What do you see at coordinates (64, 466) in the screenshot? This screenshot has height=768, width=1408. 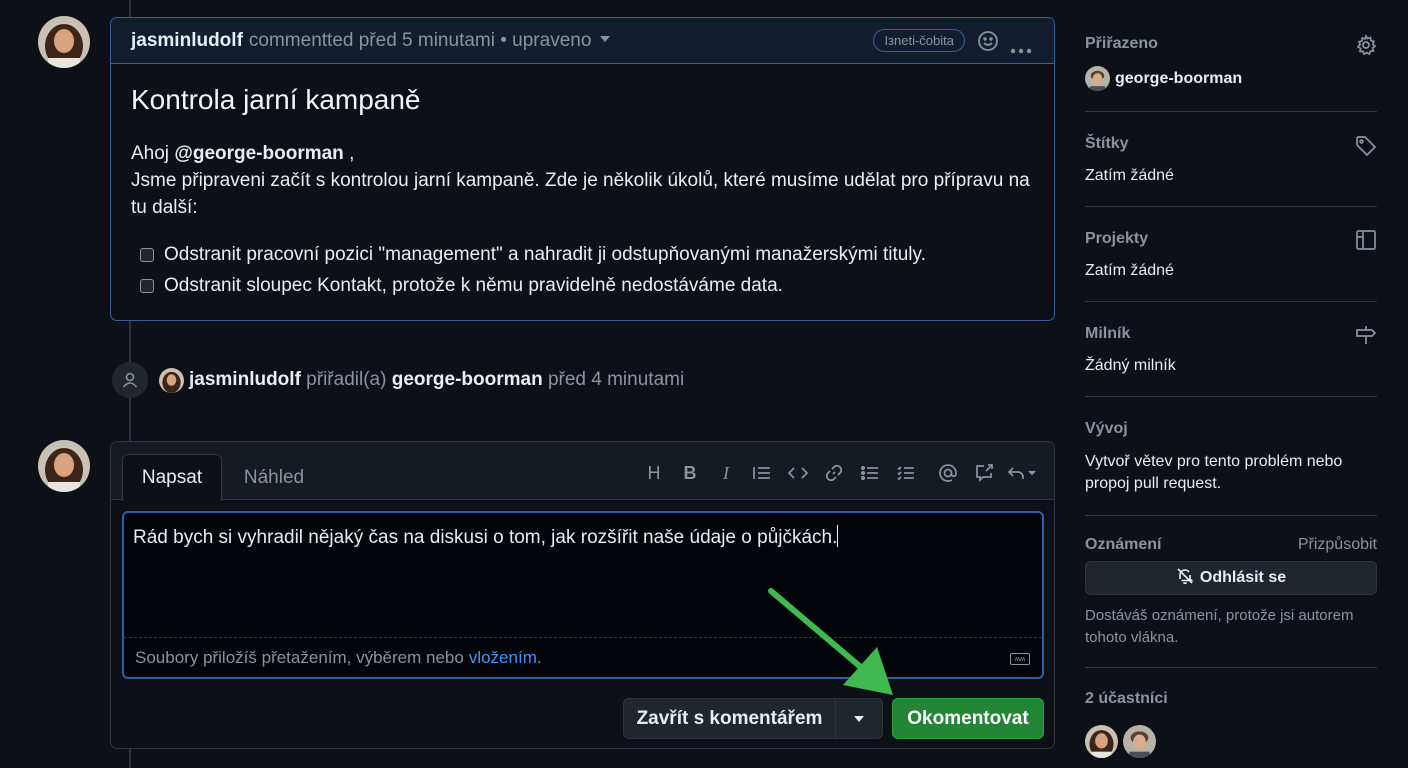 I see `current-user-avatar` at bounding box center [64, 466].